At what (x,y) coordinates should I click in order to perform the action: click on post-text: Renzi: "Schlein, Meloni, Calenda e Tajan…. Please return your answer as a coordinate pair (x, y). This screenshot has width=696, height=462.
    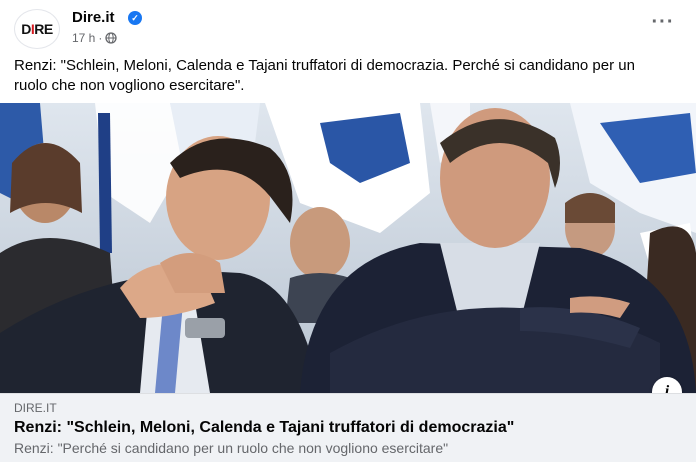
    Looking at the image, I should click on (324, 75).